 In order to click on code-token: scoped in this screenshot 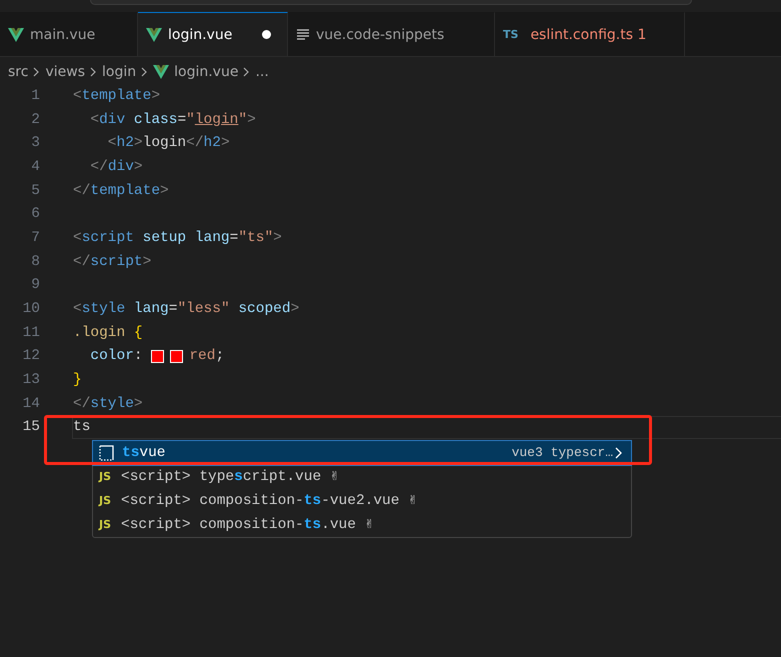, I will do `click(264, 309)`.